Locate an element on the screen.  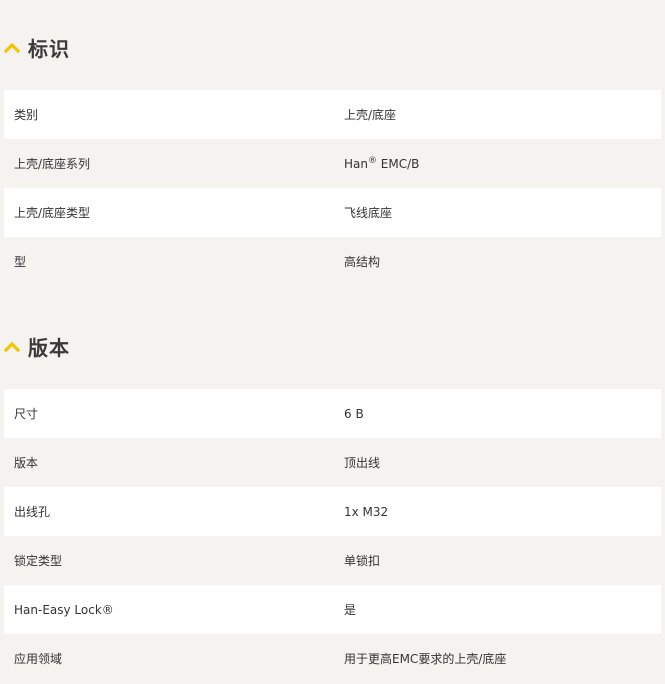
row-label: 应用领域 is located at coordinates (38, 659).